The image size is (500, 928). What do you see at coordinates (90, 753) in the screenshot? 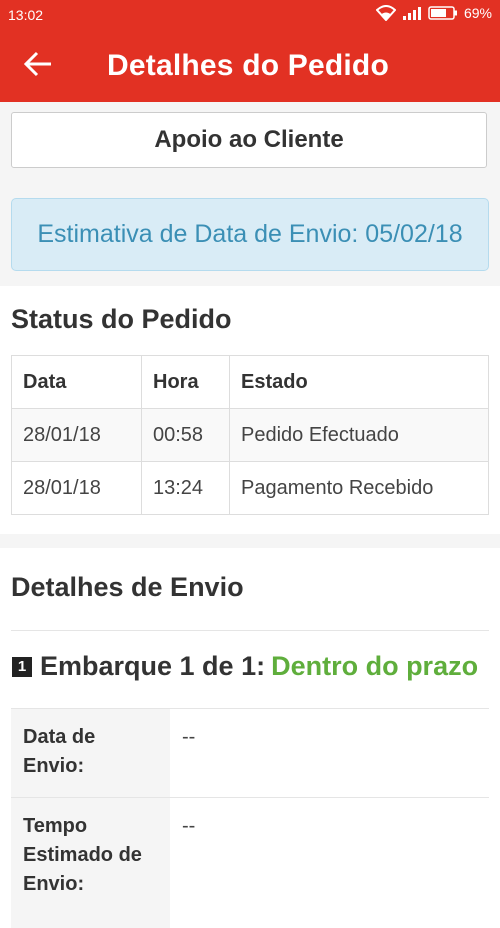
I see `detail-label: Data de Envio:` at bounding box center [90, 753].